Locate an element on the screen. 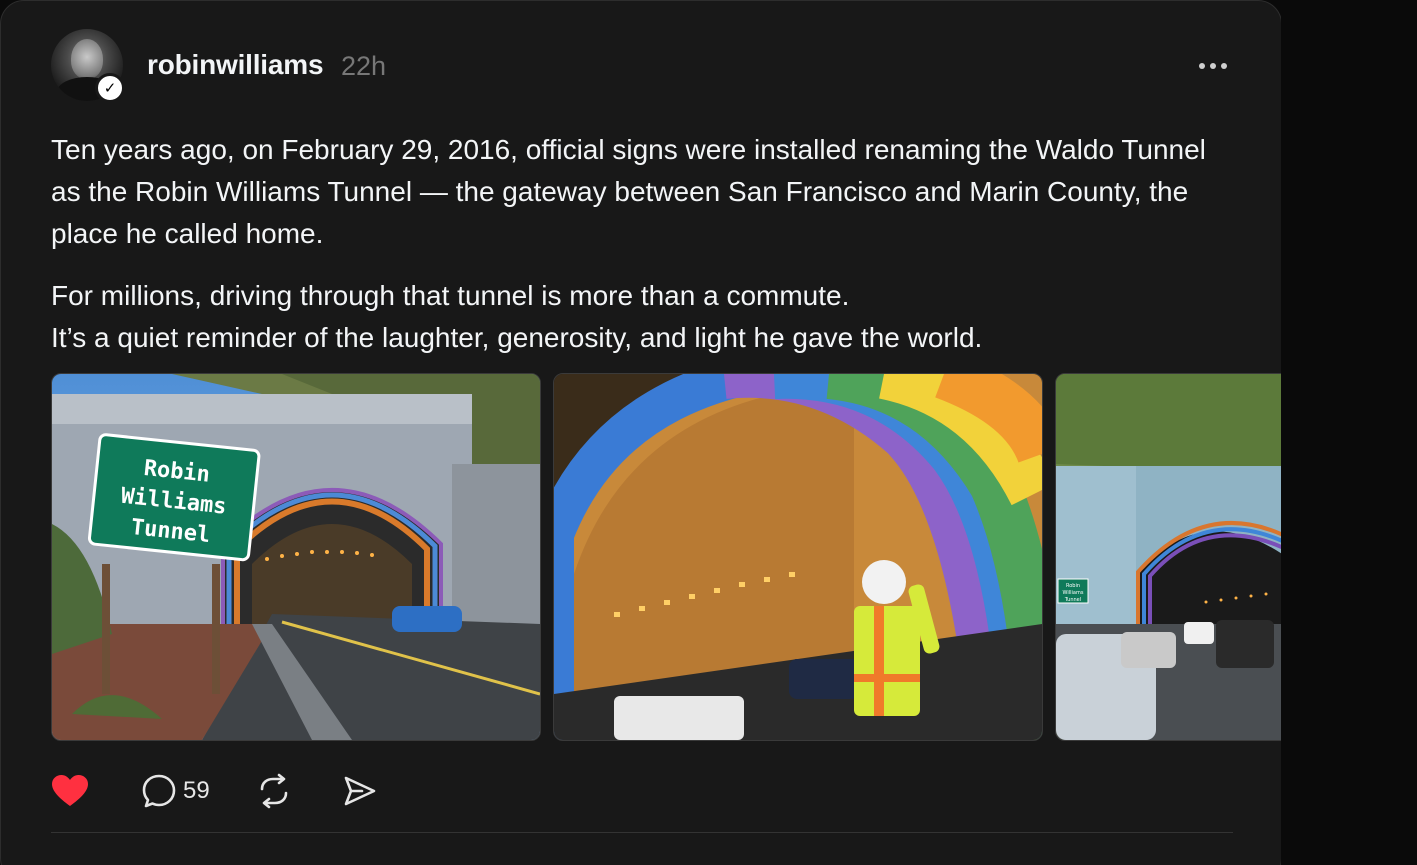 Image resolution: width=1417 pixels, height=865 pixels. tunnel-traffic-photo: Robin Williams Tunnel is located at coordinates (1168, 557).